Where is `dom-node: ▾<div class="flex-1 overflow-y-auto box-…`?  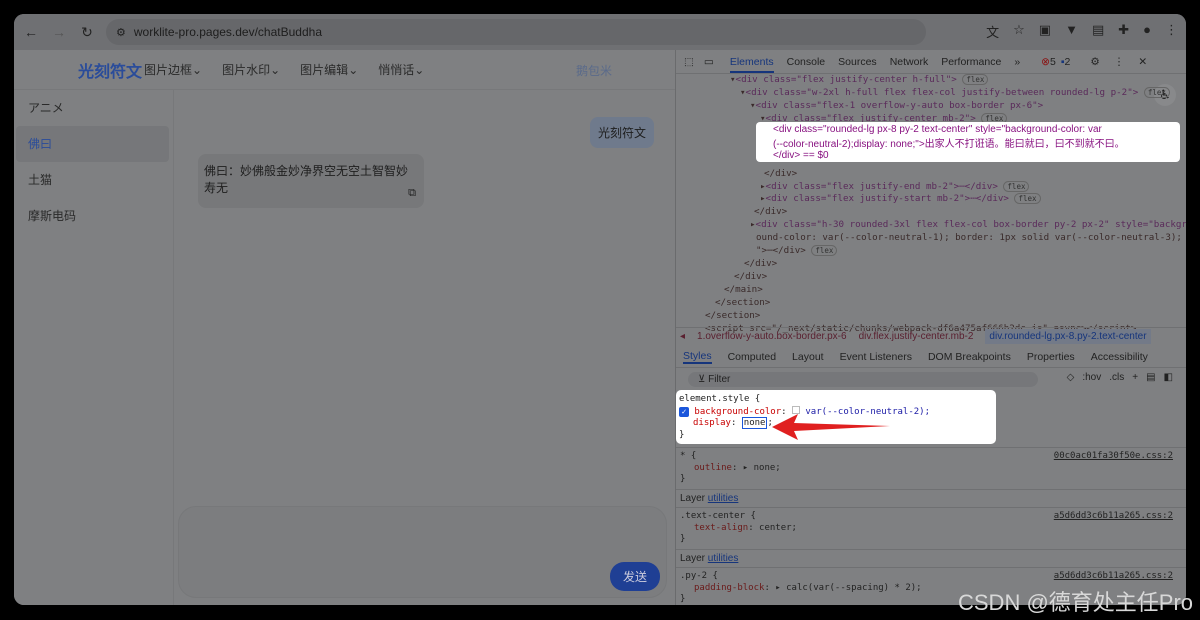 dom-node: ▾<div class="flex-1 overflow-y-auto box-… is located at coordinates (926, 106).